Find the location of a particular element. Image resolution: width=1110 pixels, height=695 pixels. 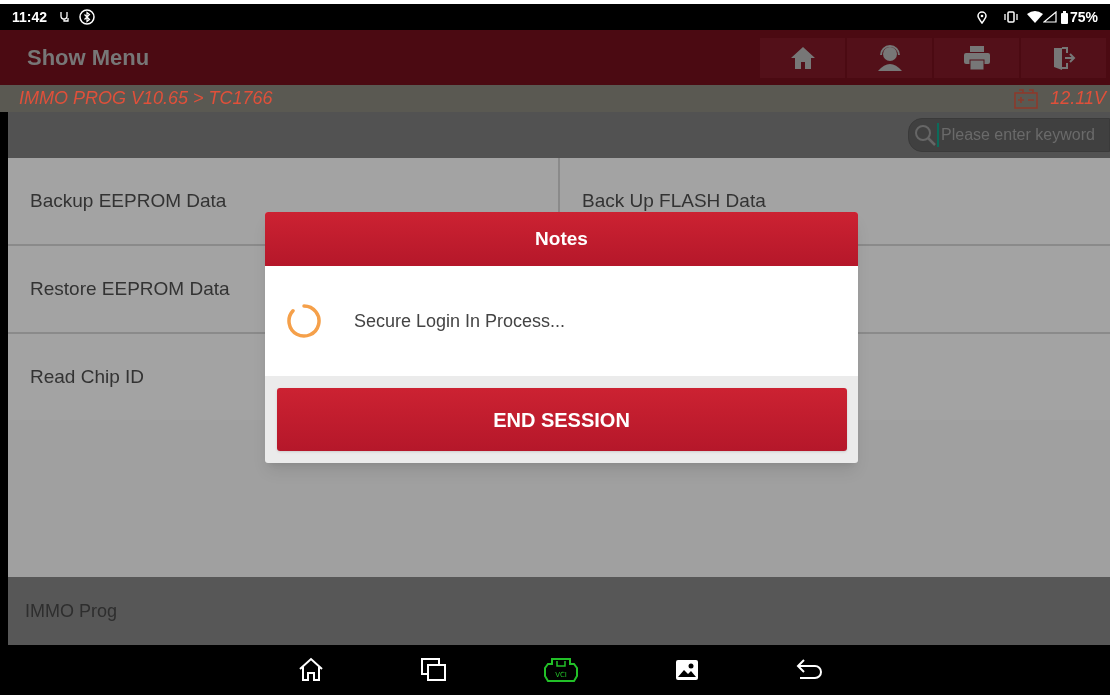

battery-percent: 75% is located at coordinates (1083, 17).